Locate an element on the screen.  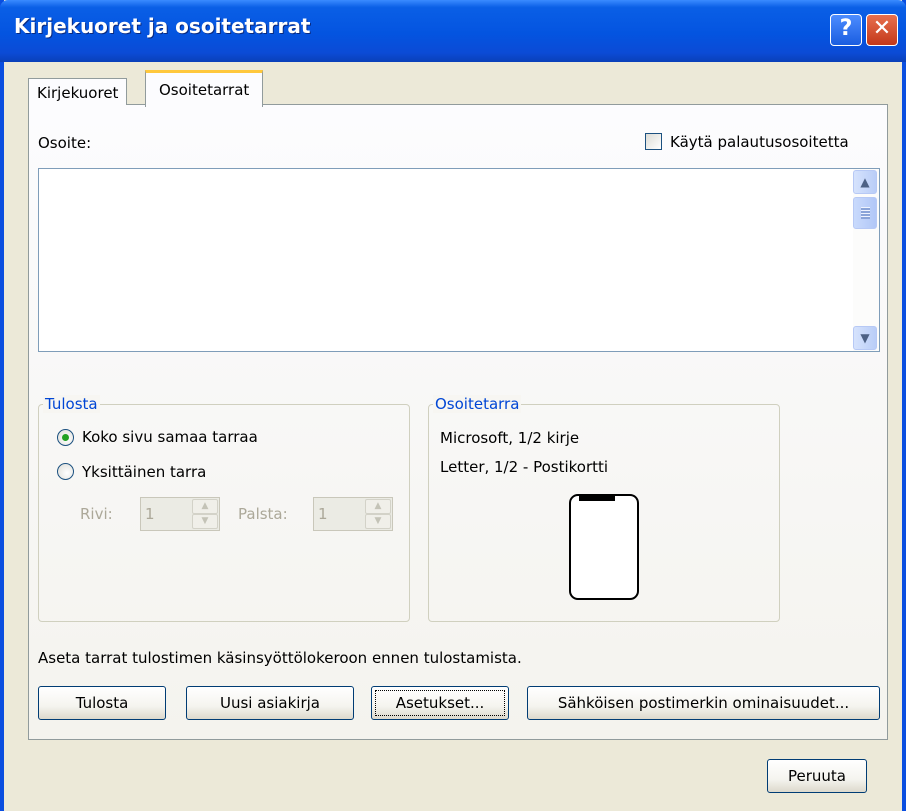
label-preview-image is located at coordinates (604, 547).